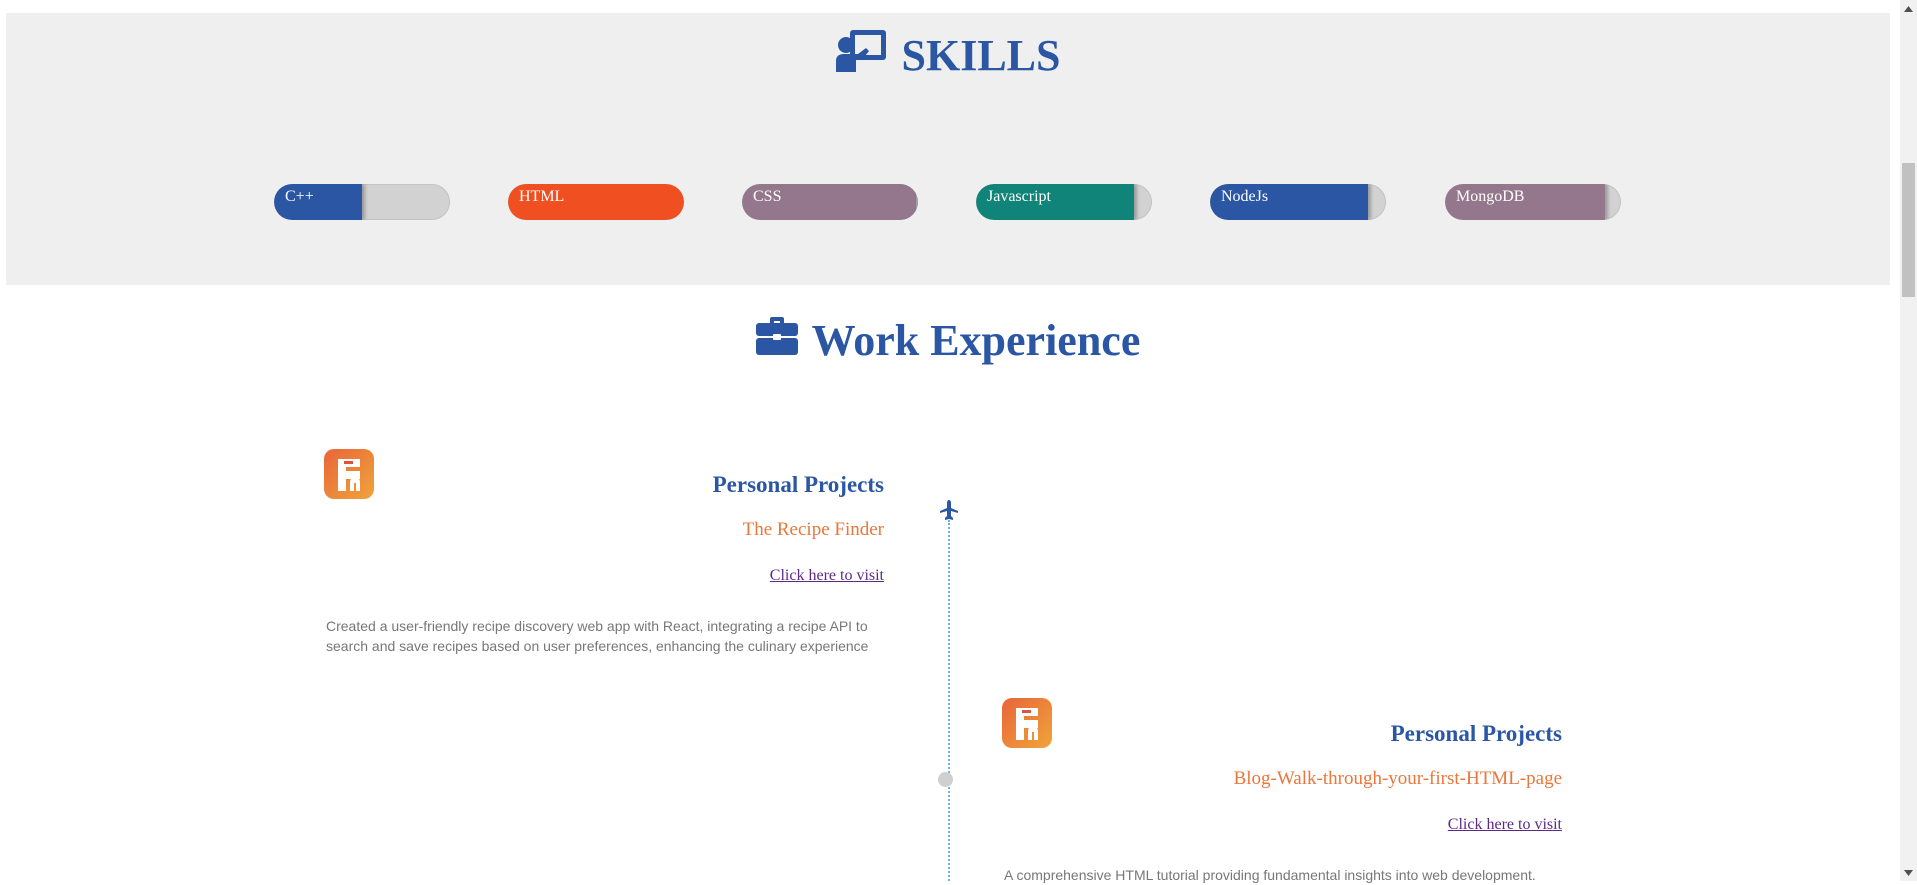 This screenshot has width=1917, height=885. What do you see at coordinates (949, 700) in the screenshot?
I see `timeline-line` at bounding box center [949, 700].